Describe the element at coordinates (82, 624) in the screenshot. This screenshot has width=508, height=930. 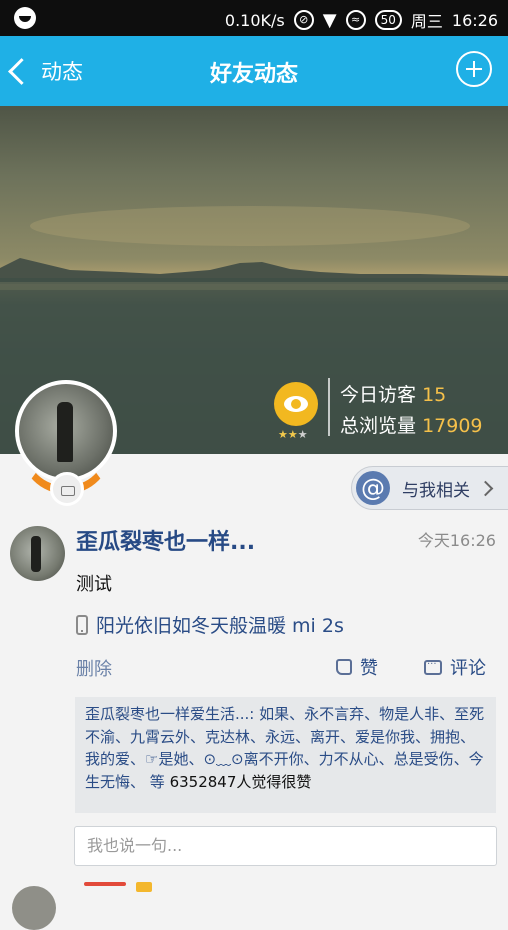
I see `phone-icon` at that location.